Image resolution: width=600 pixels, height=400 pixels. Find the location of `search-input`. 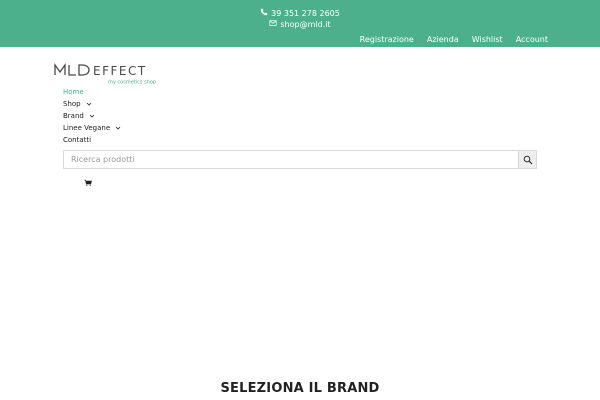

search-input is located at coordinates (291, 159).